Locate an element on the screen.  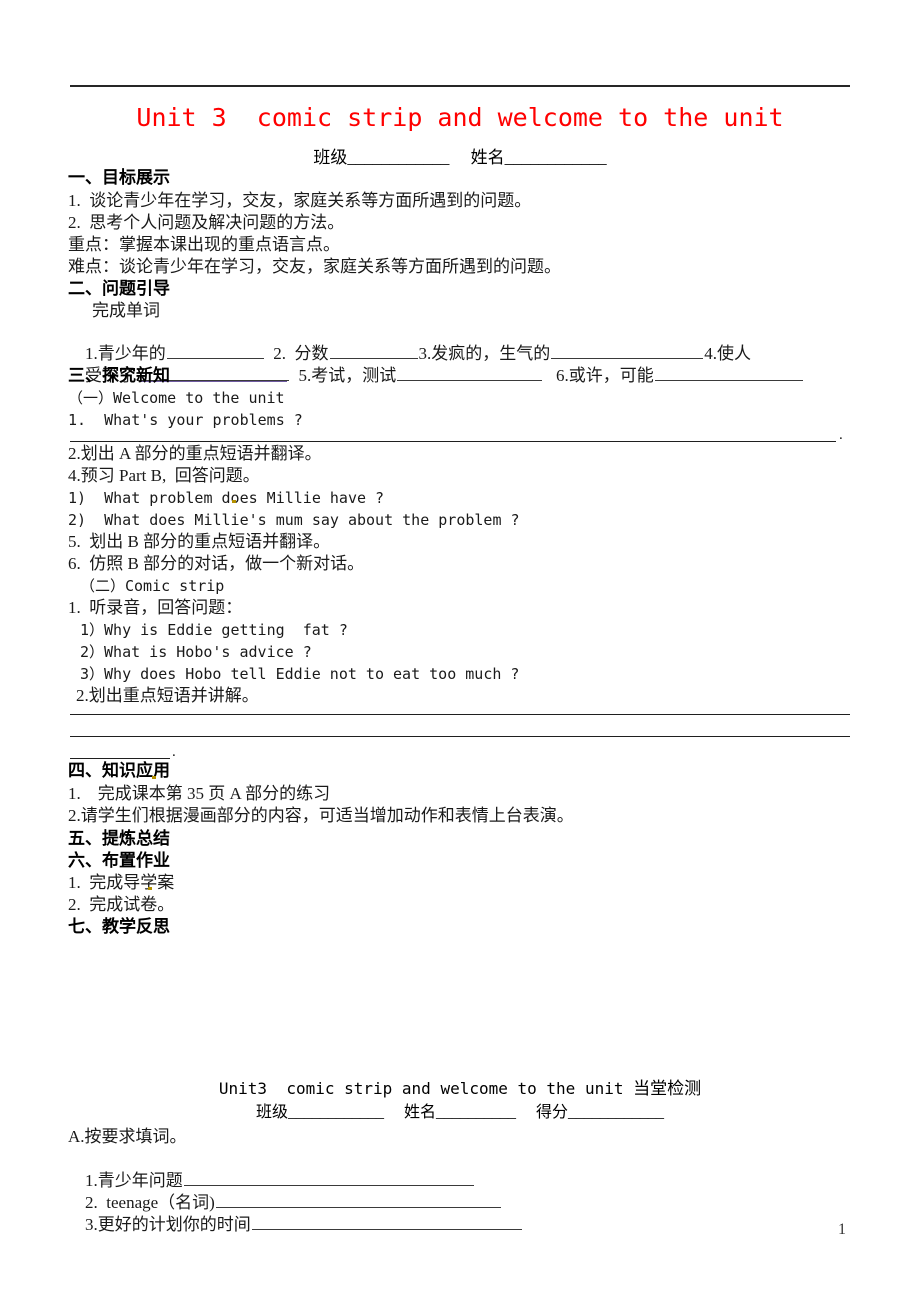
application-item-1: 1. 完成课本第 35 页 A 部分的练习 is located at coordinates (199, 793).